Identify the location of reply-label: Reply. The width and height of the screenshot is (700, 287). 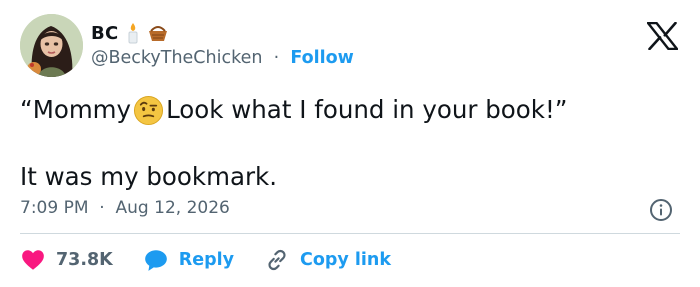
(206, 260).